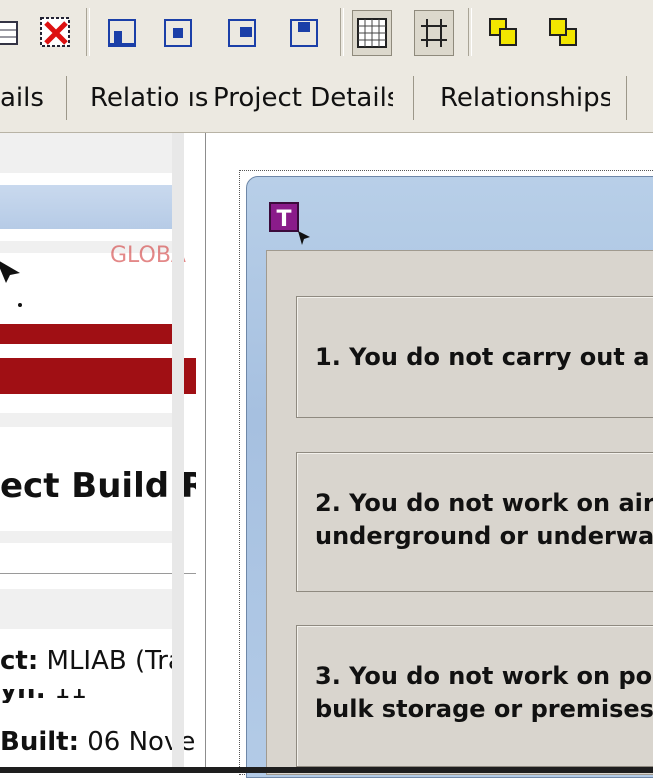  I want to click on mouse-pointer-icon, so click(11, 284).